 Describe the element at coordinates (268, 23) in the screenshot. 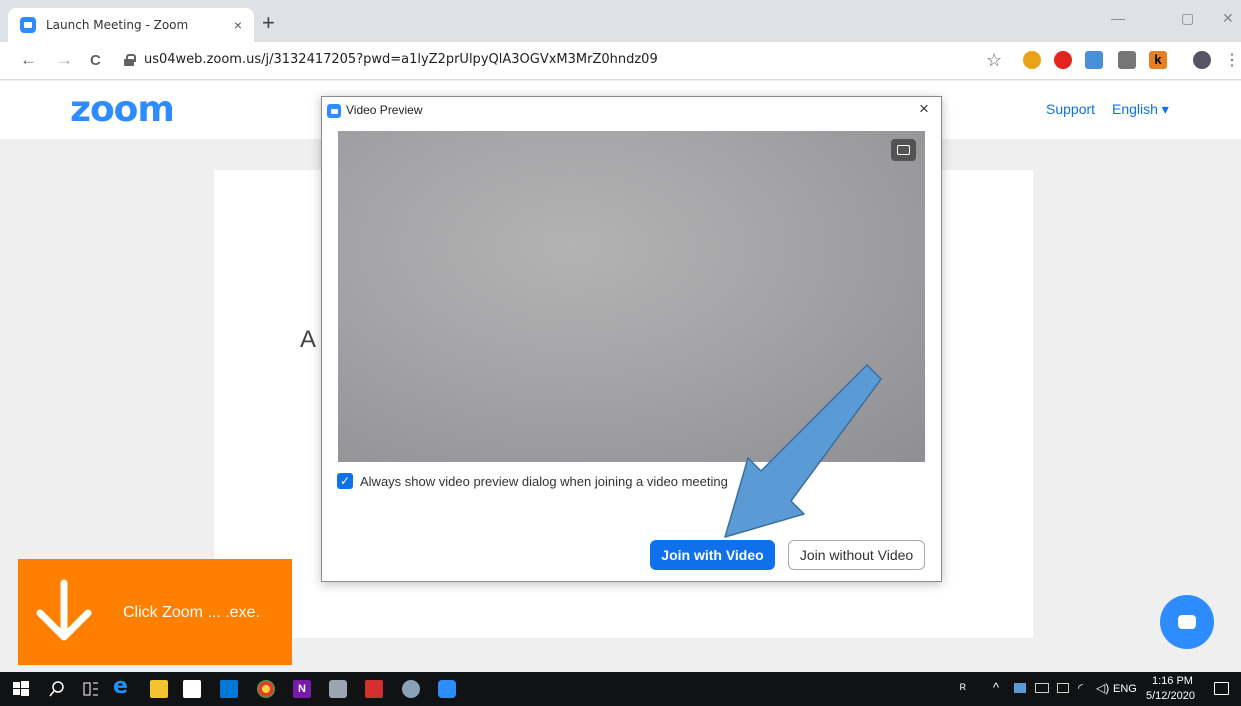

I see `new-tab-button: +` at that location.